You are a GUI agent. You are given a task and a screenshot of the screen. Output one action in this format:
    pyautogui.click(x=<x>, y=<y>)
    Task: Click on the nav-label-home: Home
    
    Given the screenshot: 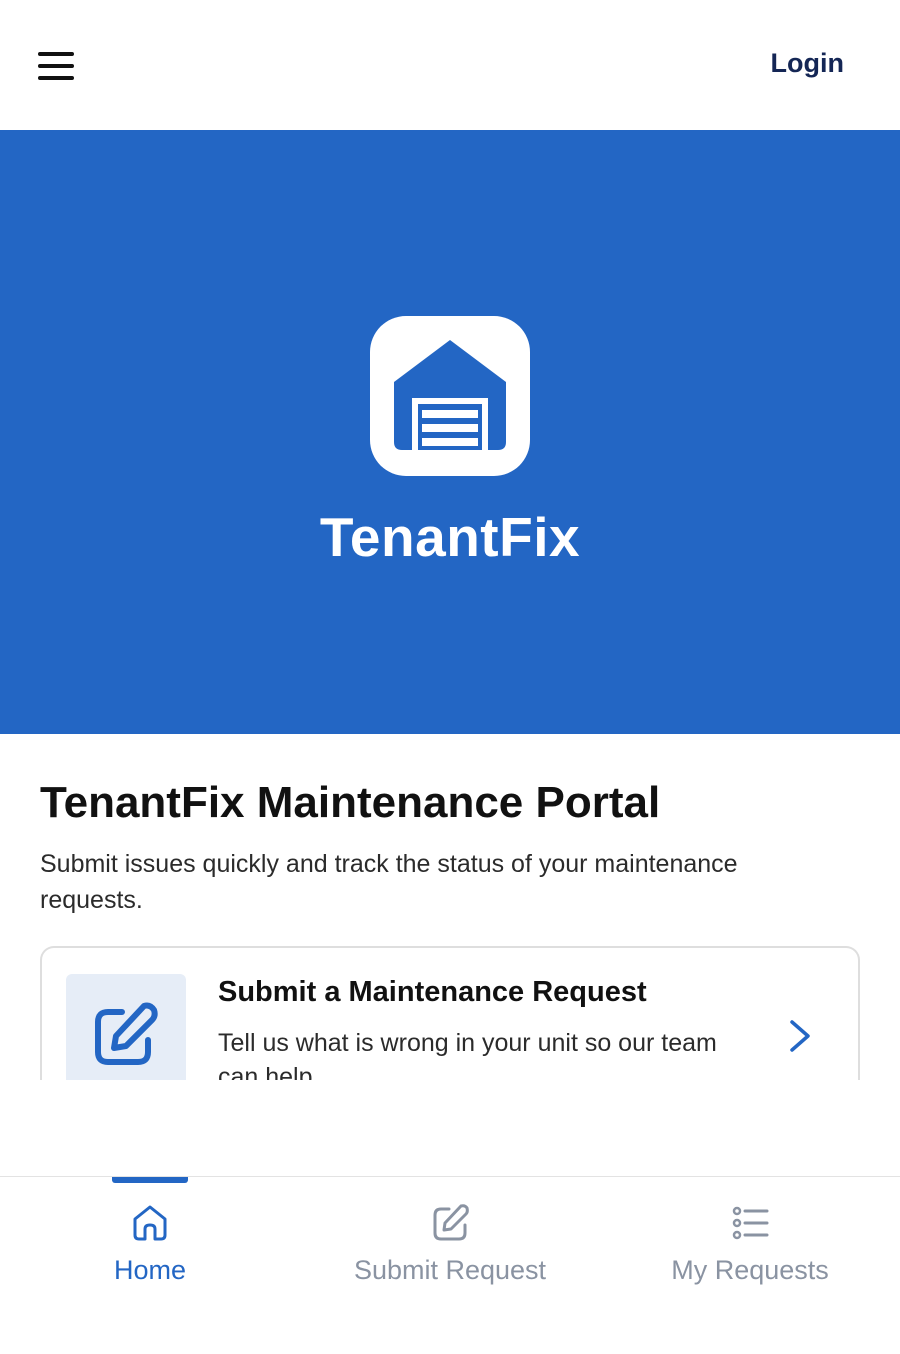 What is the action you would take?
    pyautogui.click(x=150, y=1270)
    